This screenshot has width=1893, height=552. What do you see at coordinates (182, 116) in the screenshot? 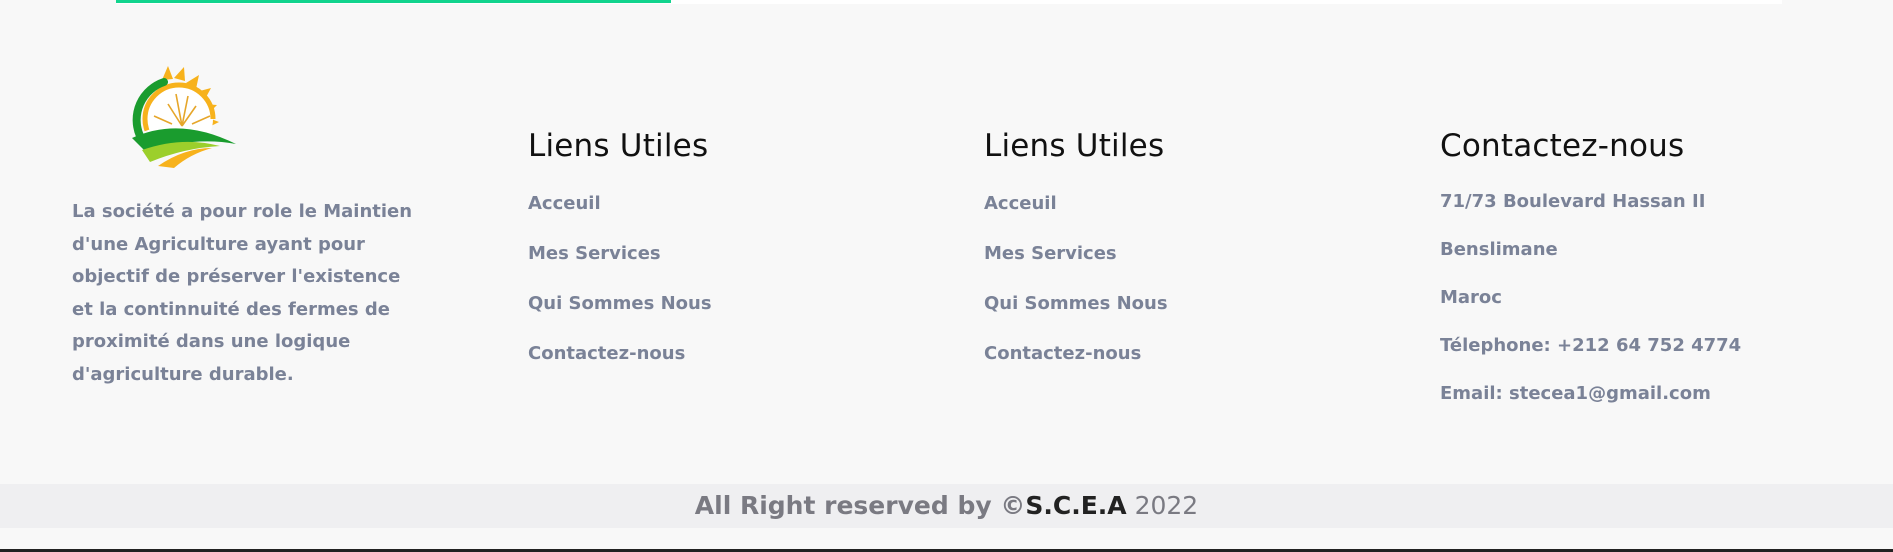
I see `company-logo` at bounding box center [182, 116].